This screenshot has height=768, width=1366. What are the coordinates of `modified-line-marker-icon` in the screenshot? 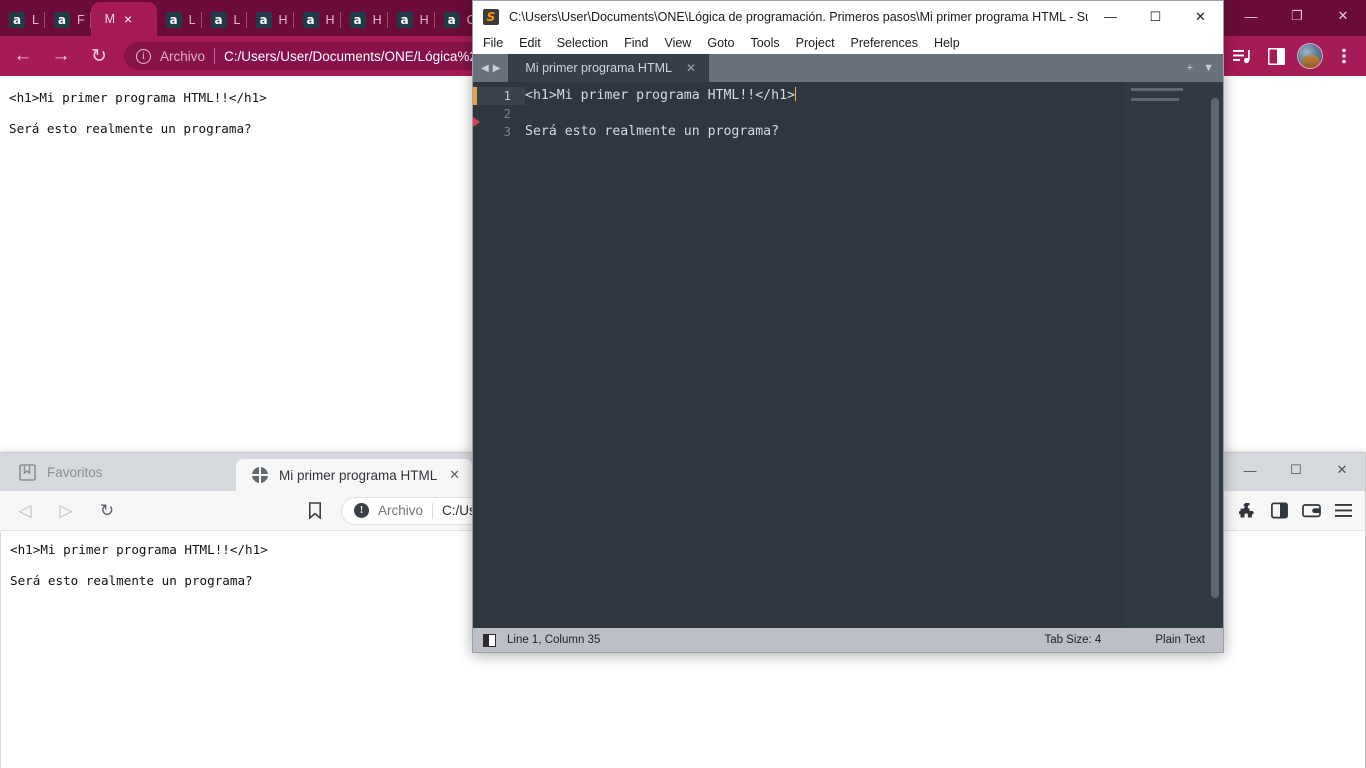 It's located at (475, 96).